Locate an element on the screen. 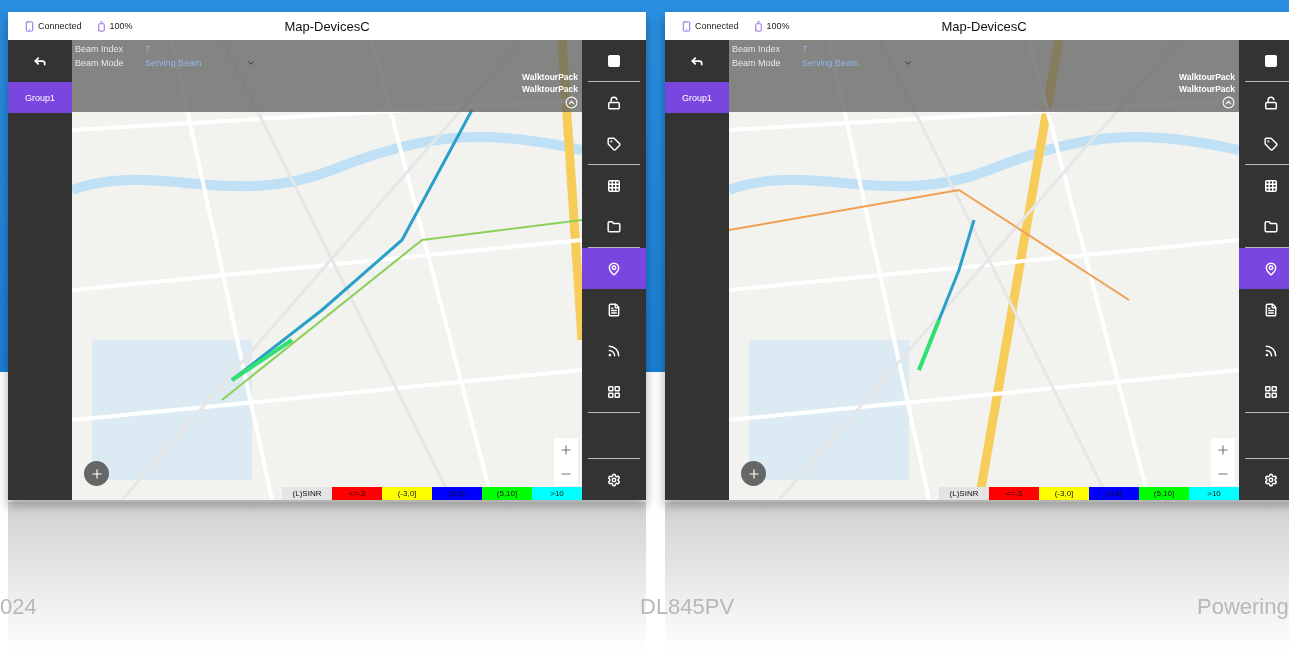  caption-text: Powering is located at coordinates (1243, 607).